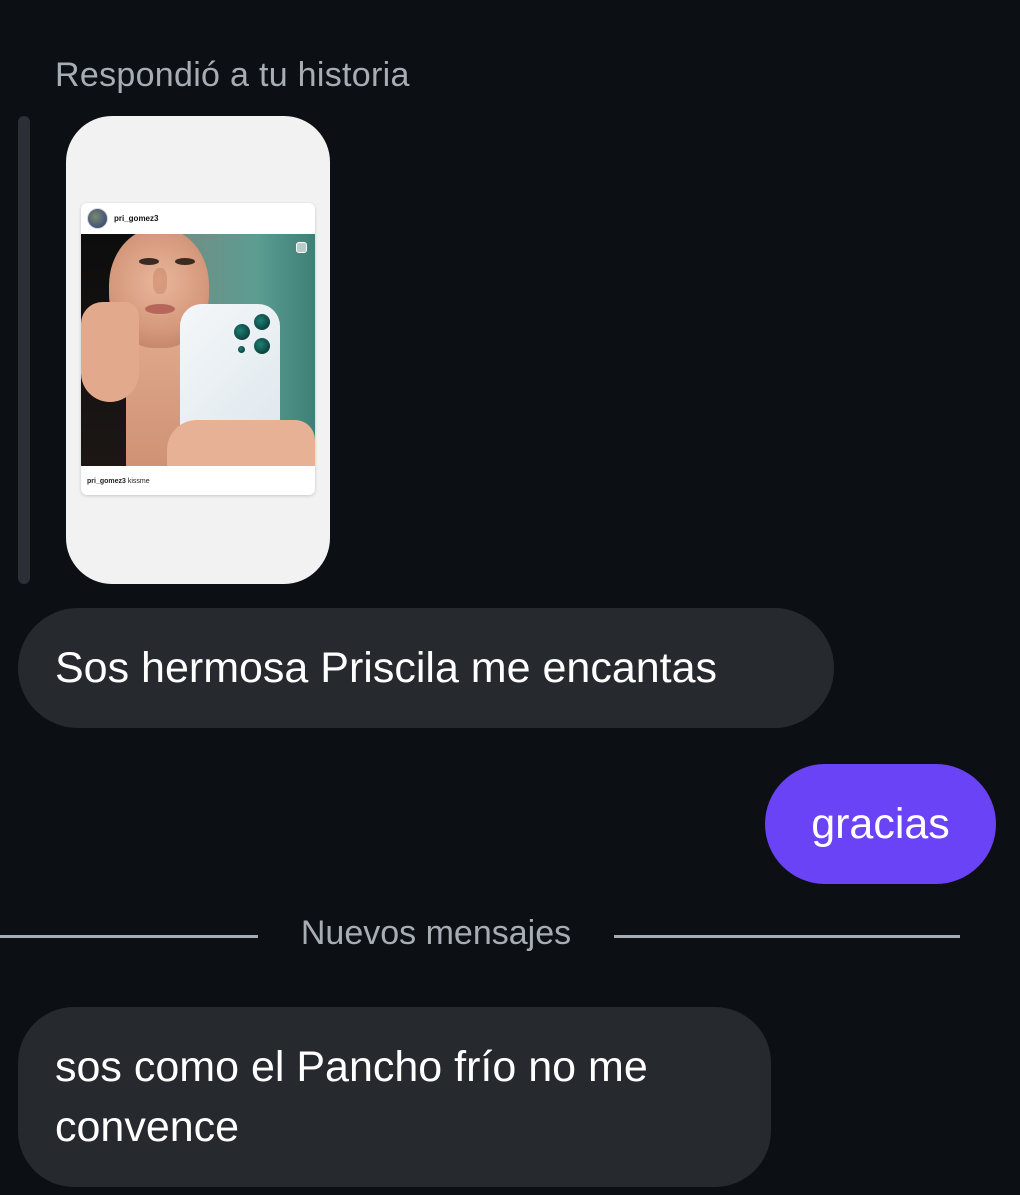 This screenshot has height=1195, width=1020. I want to click on story-post: pri_gomez3 pri_gomez3 kissme, so click(198, 349).